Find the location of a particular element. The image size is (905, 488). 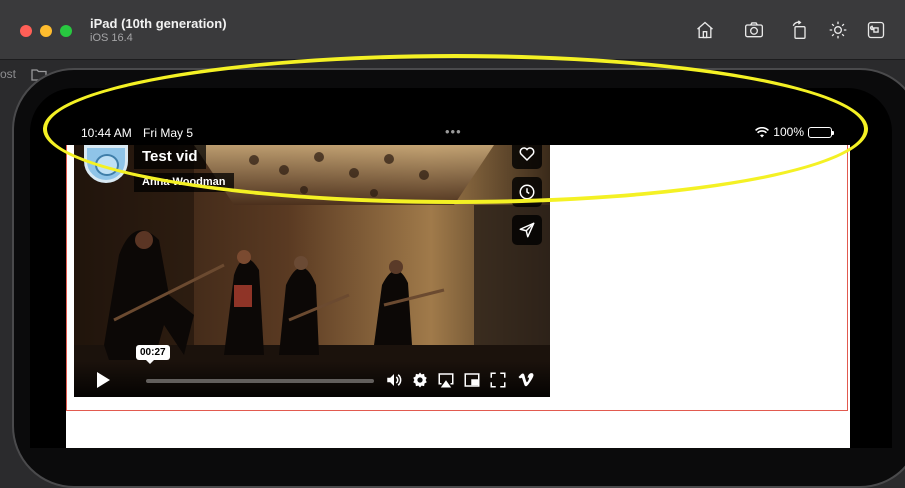

volume-icon is located at coordinates (394, 380).